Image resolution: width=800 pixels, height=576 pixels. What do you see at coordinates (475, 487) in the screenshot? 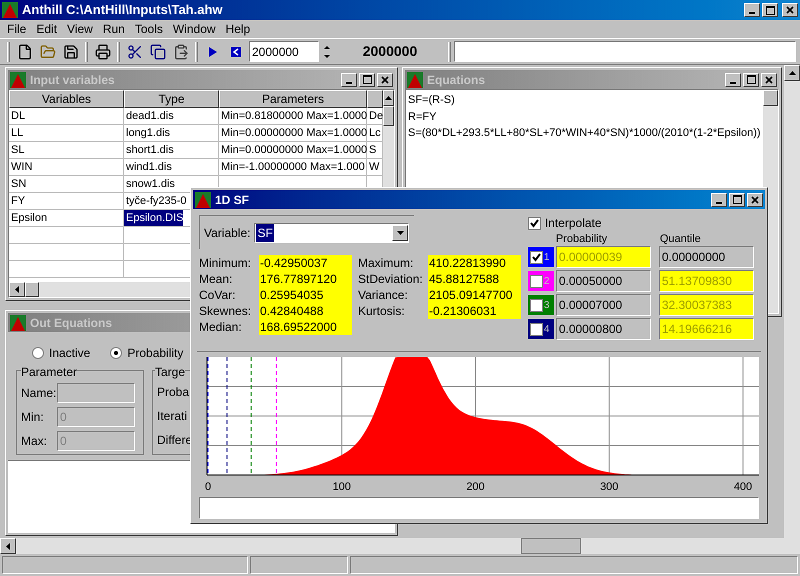
I see `axis-tick-label: 200` at bounding box center [475, 487].